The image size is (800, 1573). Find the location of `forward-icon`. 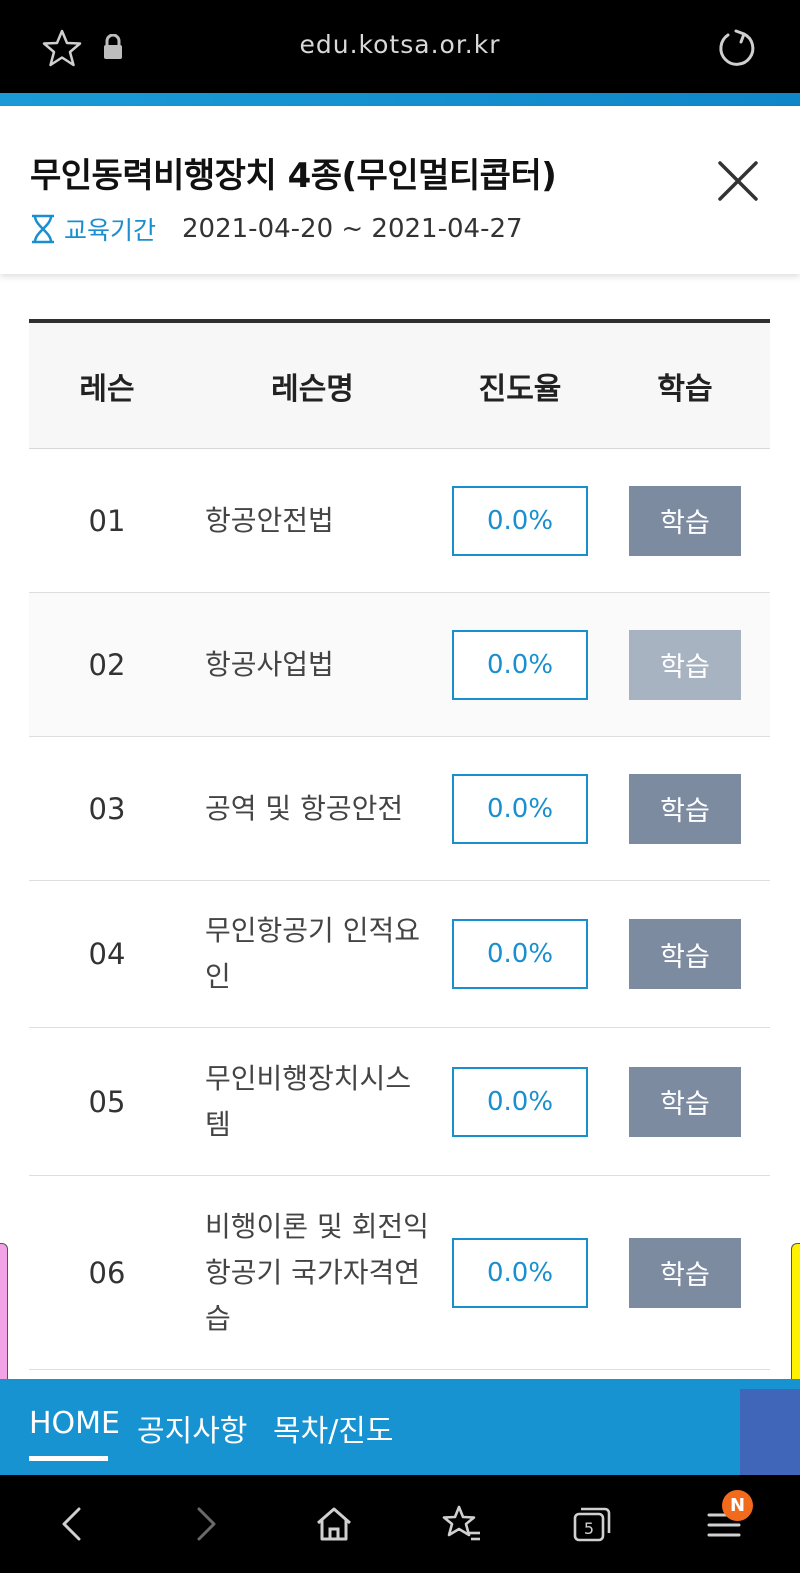

forward-icon is located at coordinates (205, 1524).